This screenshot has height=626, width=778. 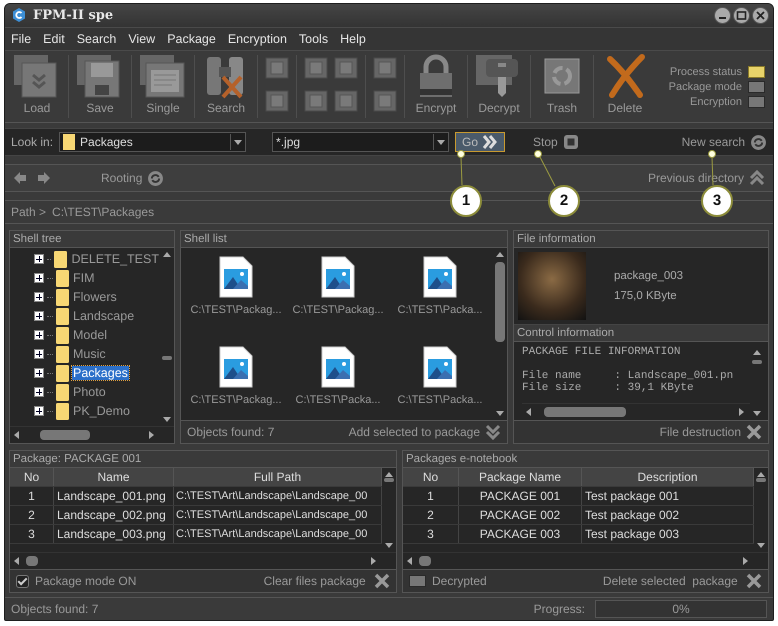 What do you see at coordinates (163, 86) in the screenshot?
I see `toolbar-button: Single` at bounding box center [163, 86].